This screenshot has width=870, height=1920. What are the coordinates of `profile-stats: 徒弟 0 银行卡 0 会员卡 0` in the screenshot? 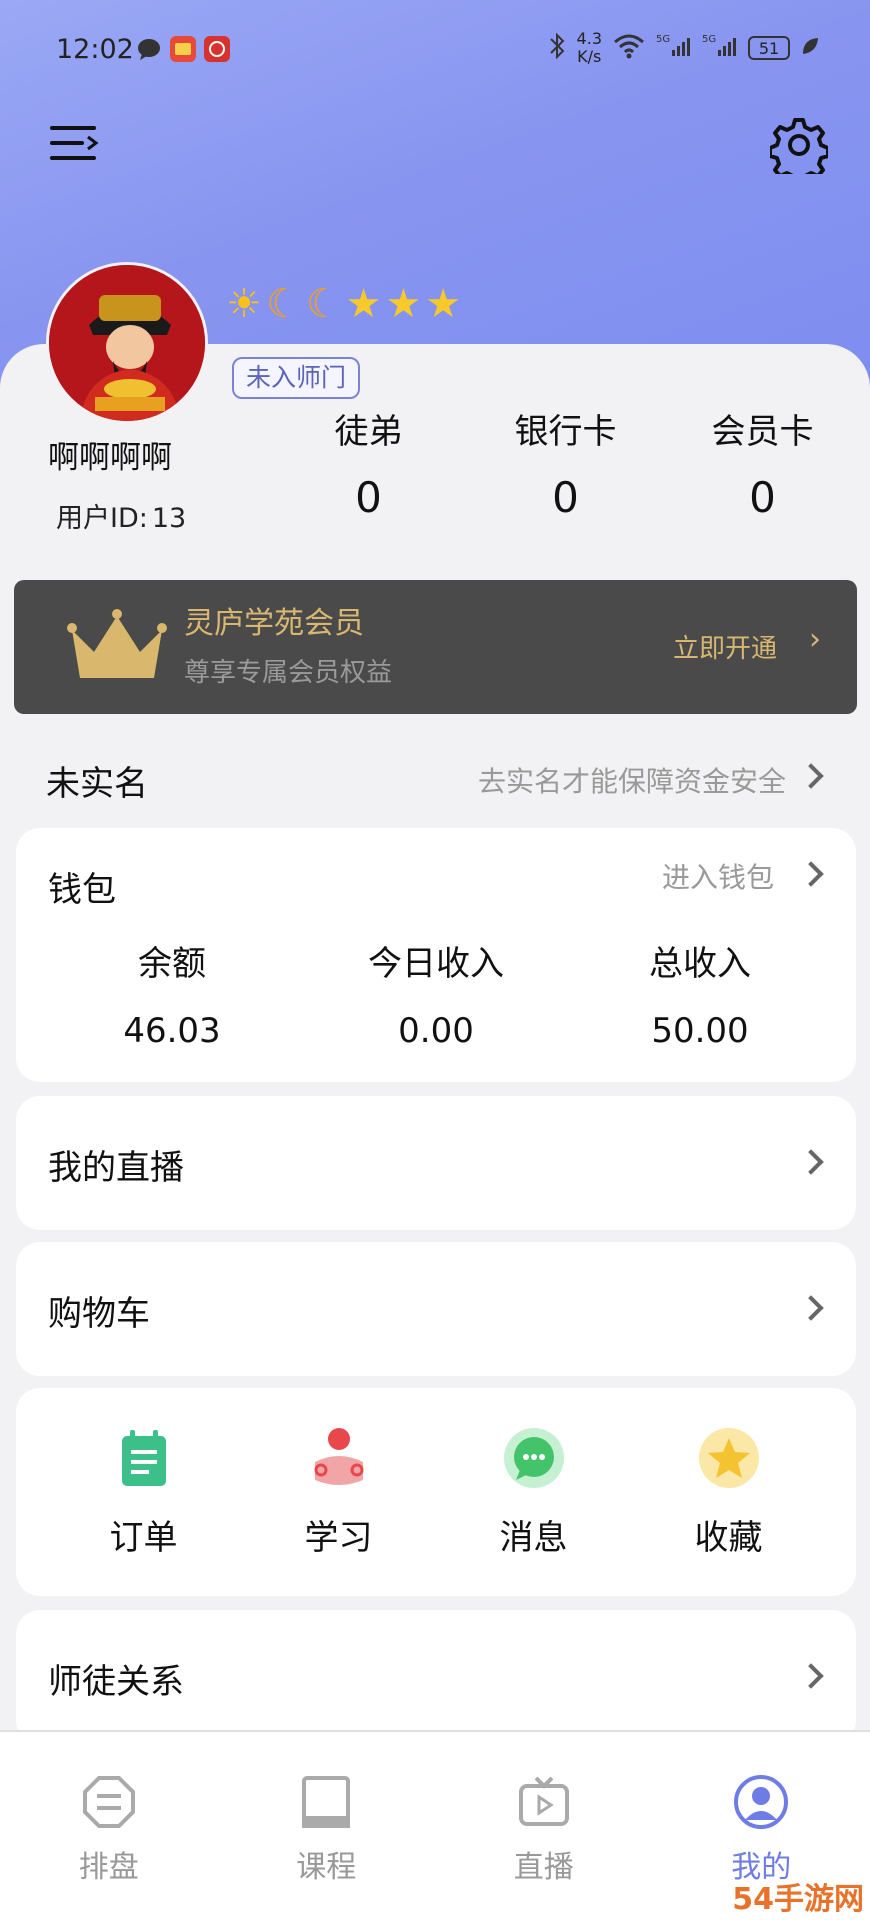 It's located at (570, 463).